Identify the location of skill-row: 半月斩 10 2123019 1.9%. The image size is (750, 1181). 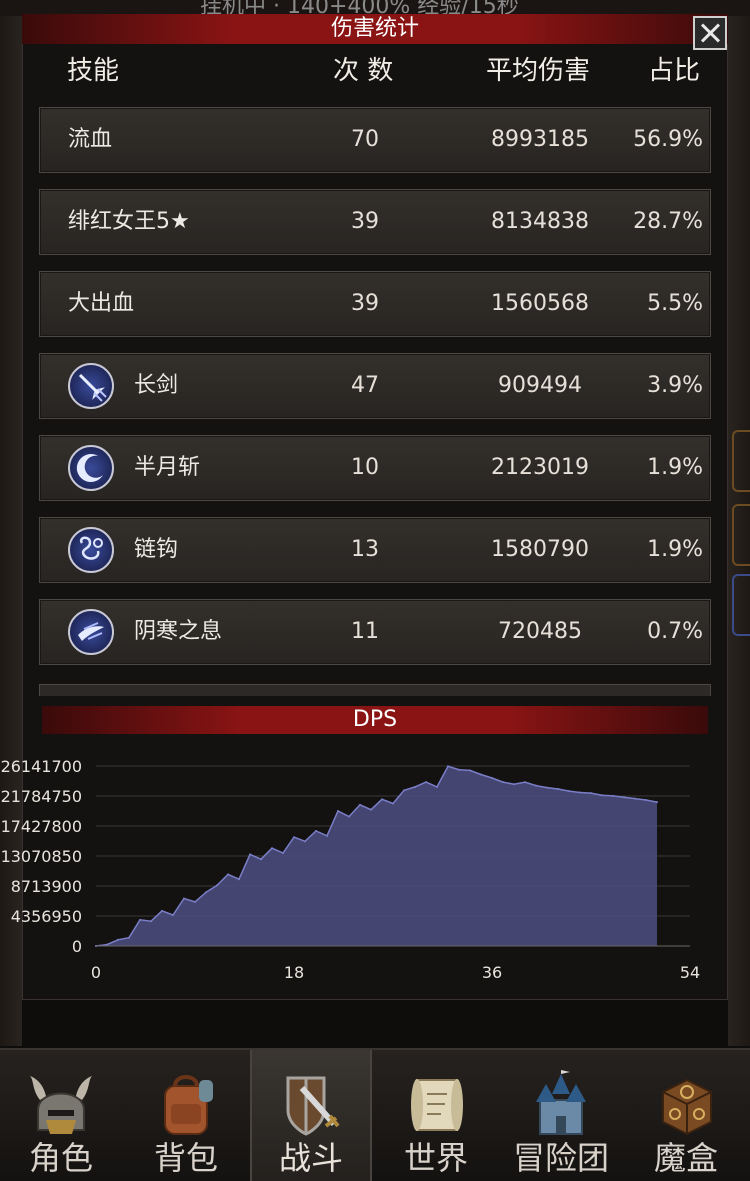
(375, 468).